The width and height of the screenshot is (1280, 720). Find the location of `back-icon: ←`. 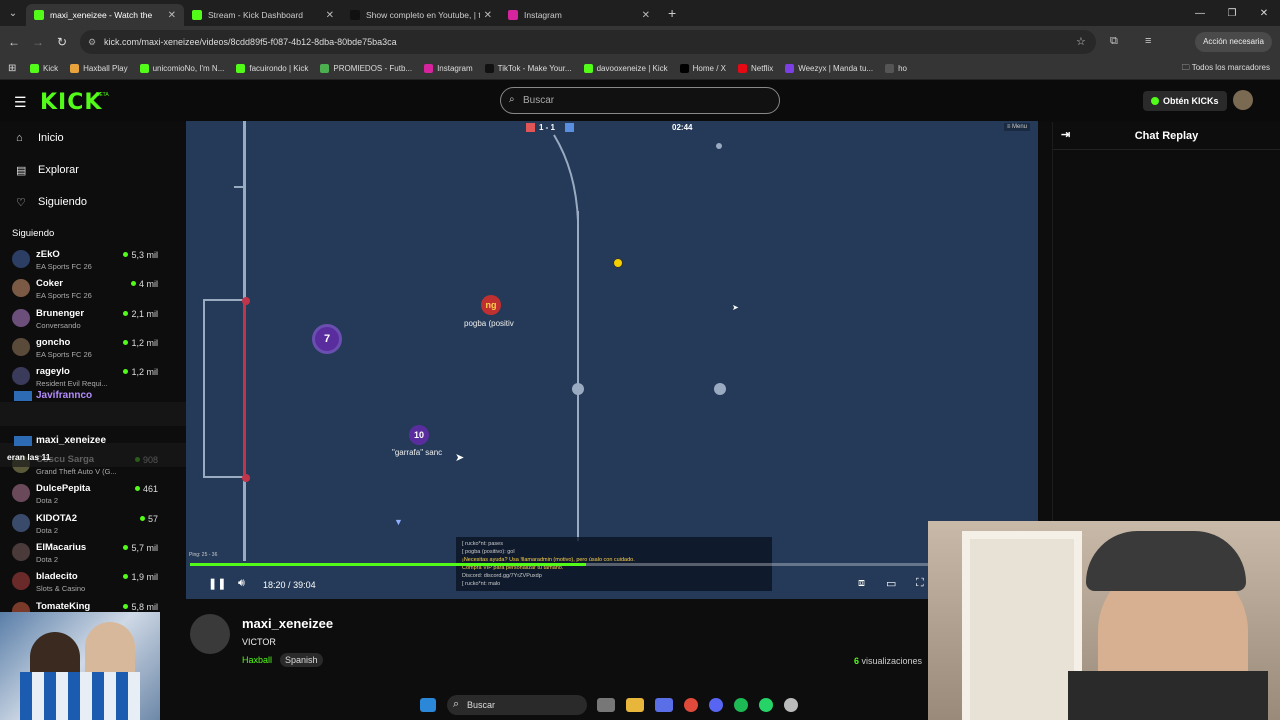

back-icon: ← is located at coordinates (14, 42).